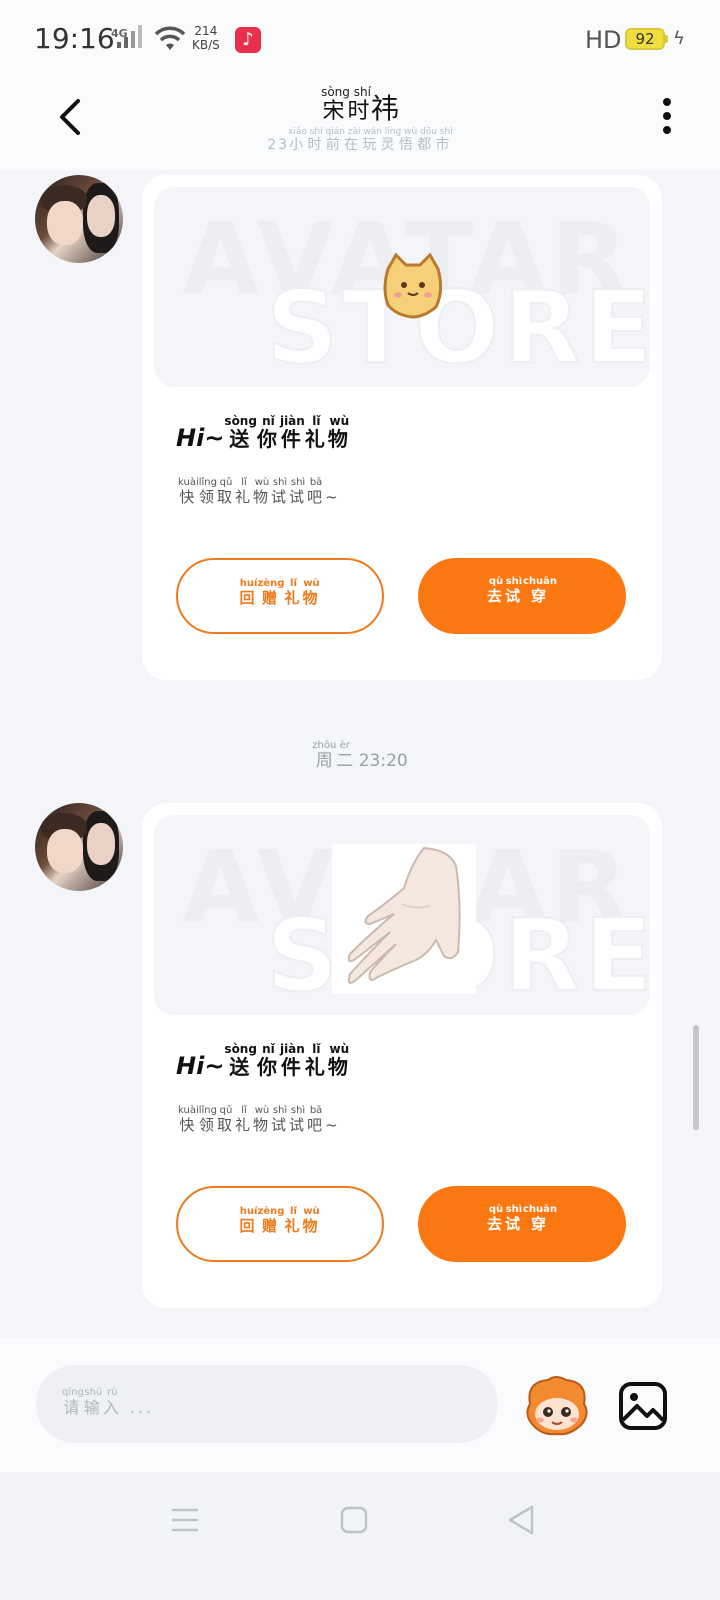 Image resolution: width=720 pixels, height=1600 pixels. Describe the element at coordinates (643, 1406) in the screenshot. I see `image-picker-icon` at that location.